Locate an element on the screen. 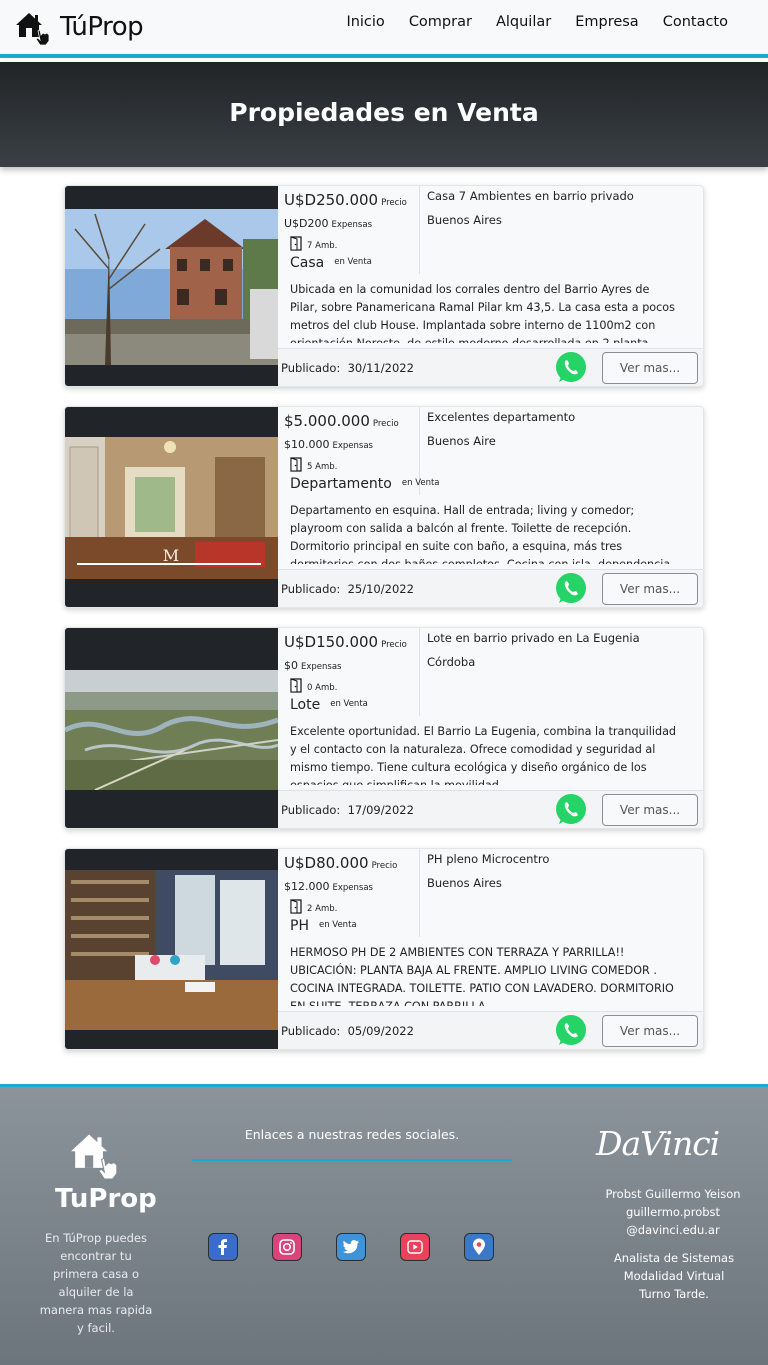 The width and height of the screenshot is (768, 1365). expensas: $10.000 Expensas is located at coordinates (328, 444).